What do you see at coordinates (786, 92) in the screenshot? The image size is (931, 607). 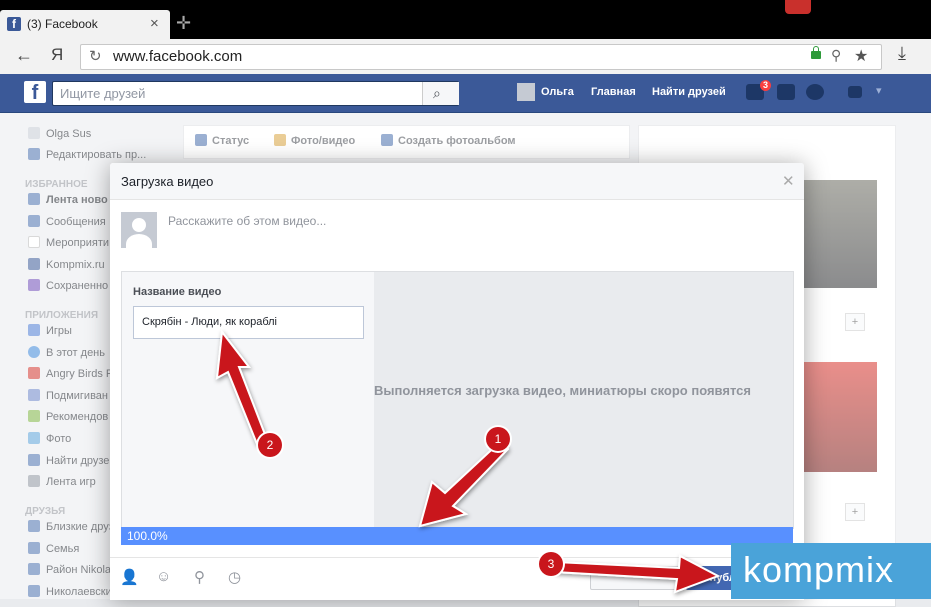 I see `messages-icon` at bounding box center [786, 92].